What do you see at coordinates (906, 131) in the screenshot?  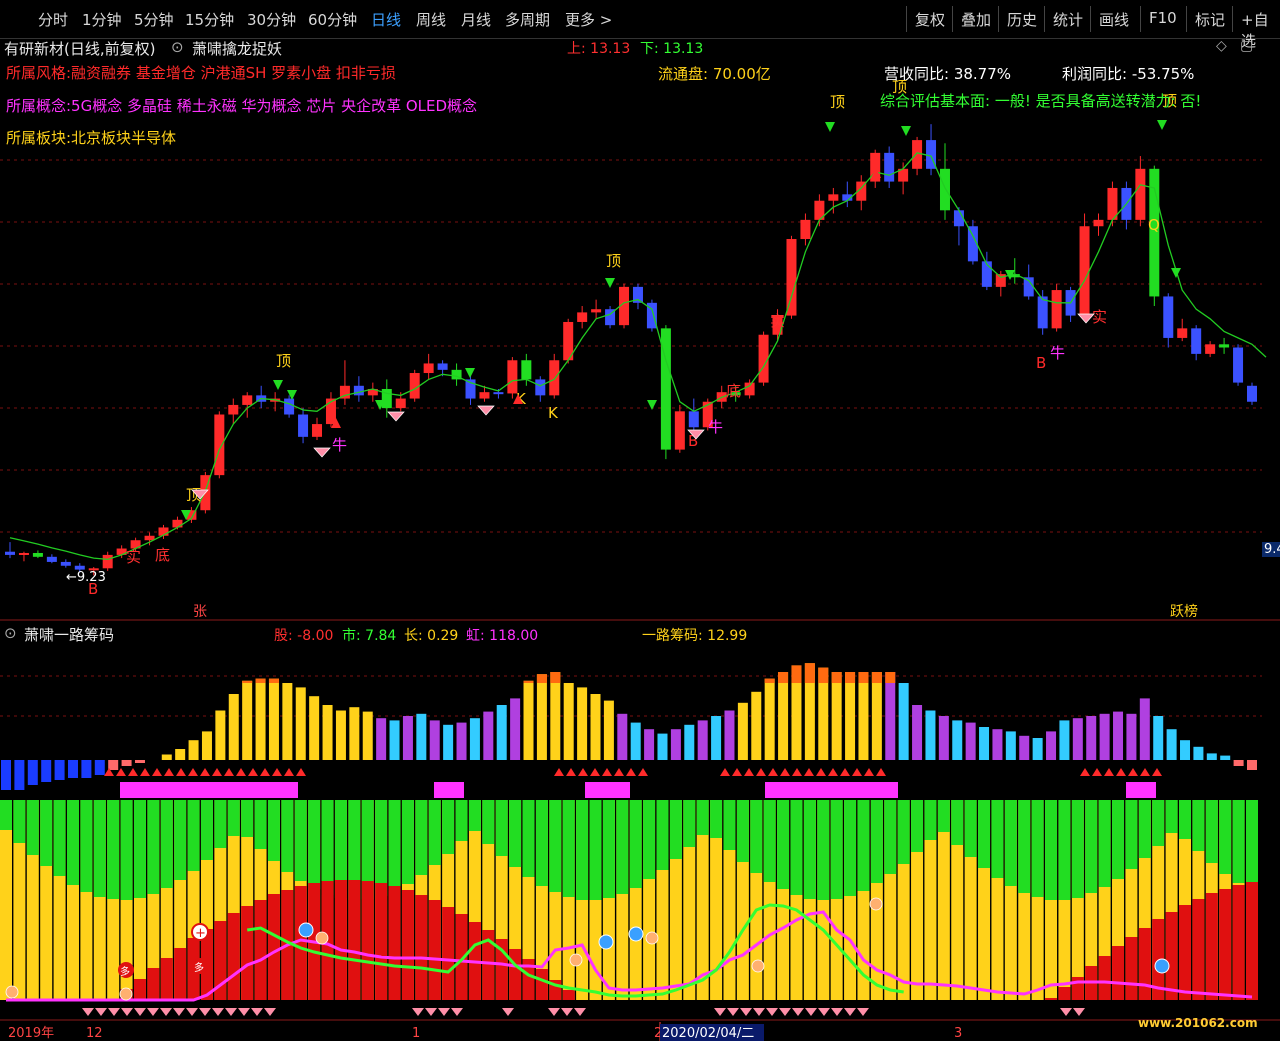 I see `down-arrow-icon` at bounding box center [906, 131].